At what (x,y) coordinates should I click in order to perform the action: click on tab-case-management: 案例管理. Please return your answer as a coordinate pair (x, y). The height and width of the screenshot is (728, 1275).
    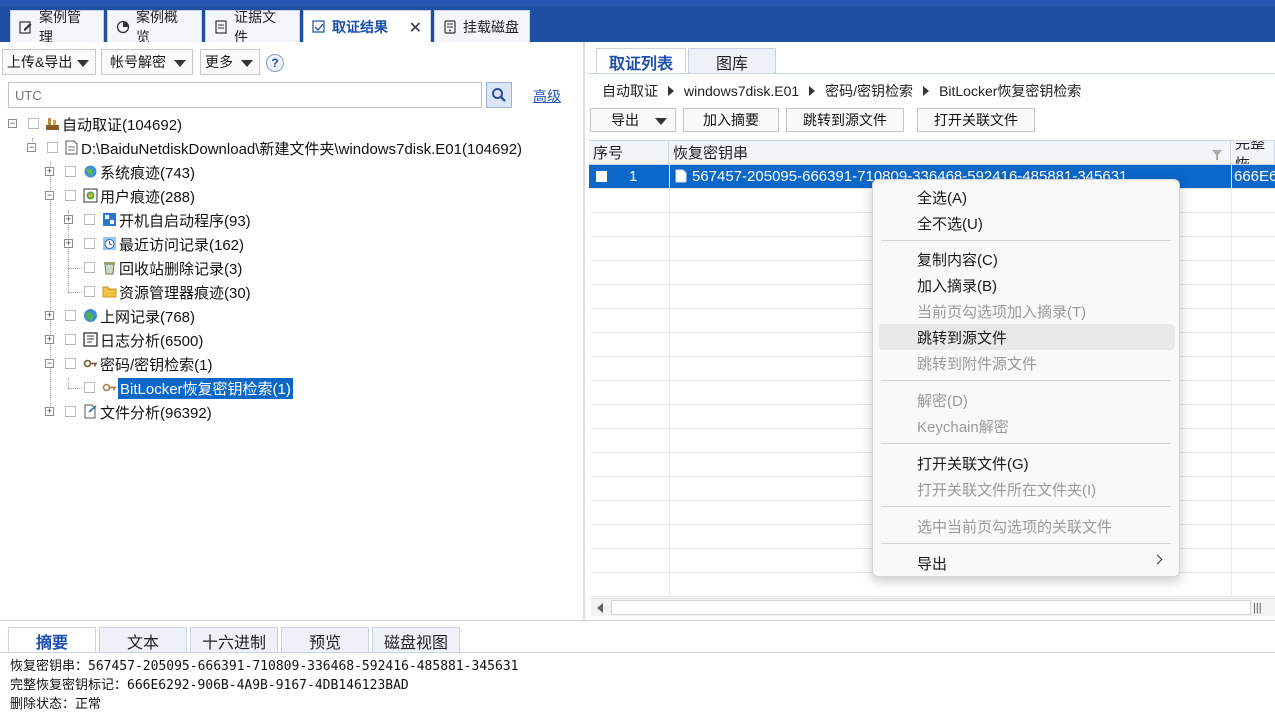
    Looking at the image, I should click on (57, 27).